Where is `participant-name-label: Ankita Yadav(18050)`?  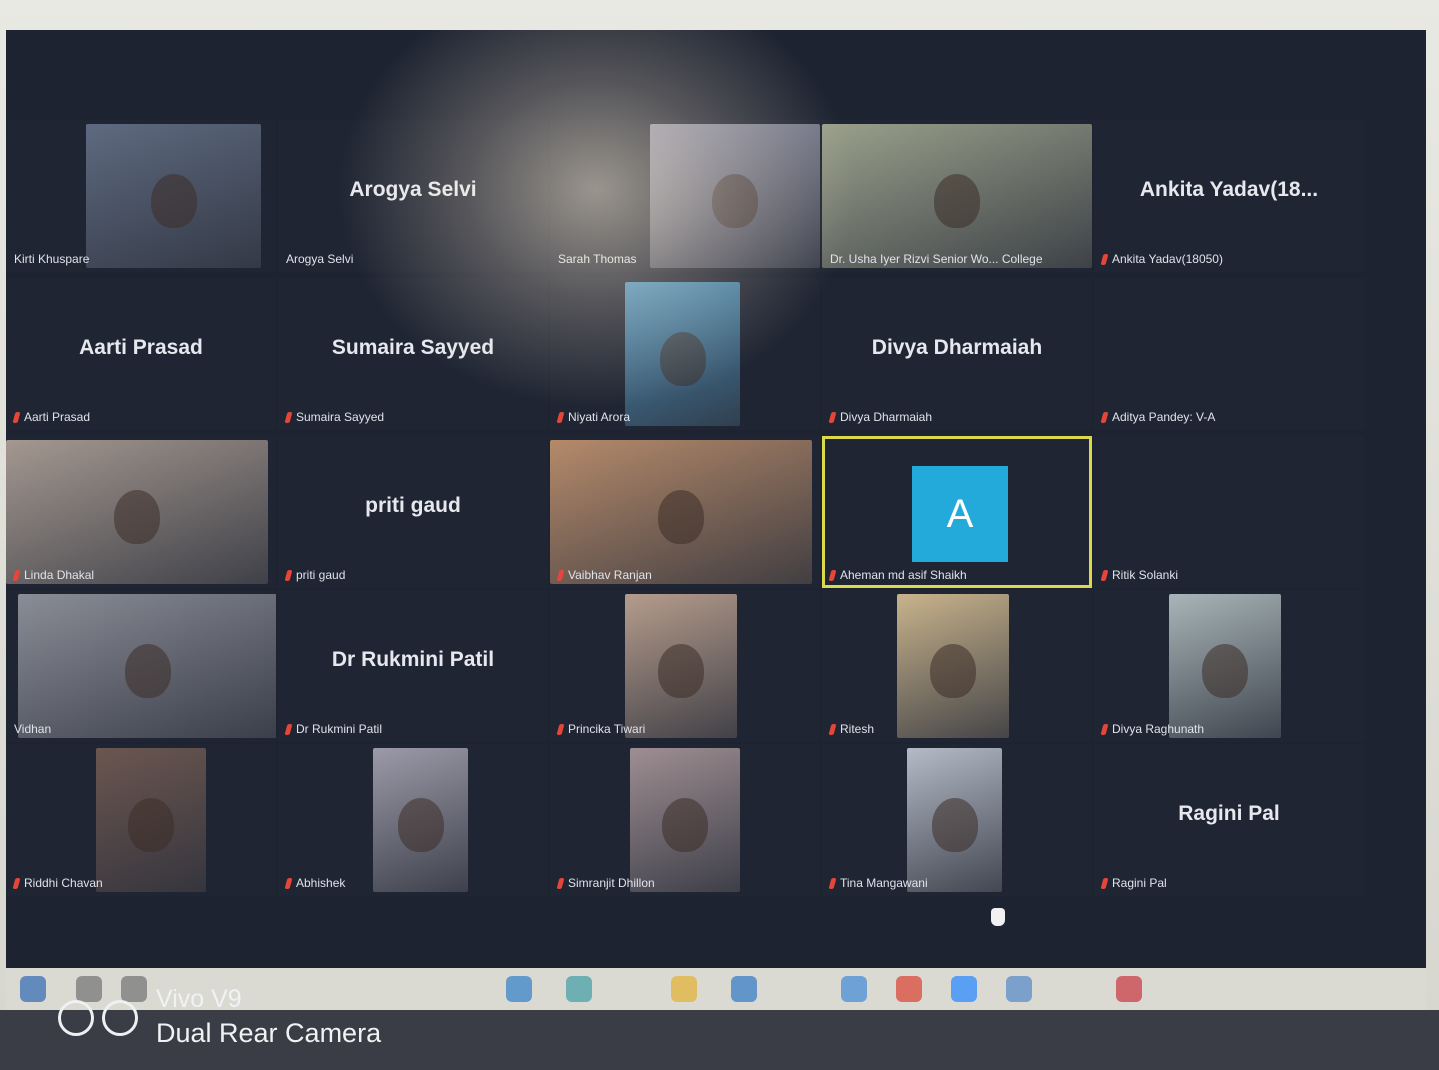
participant-name-label: Ankita Yadav(18050) is located at coordinates (1161, 259).